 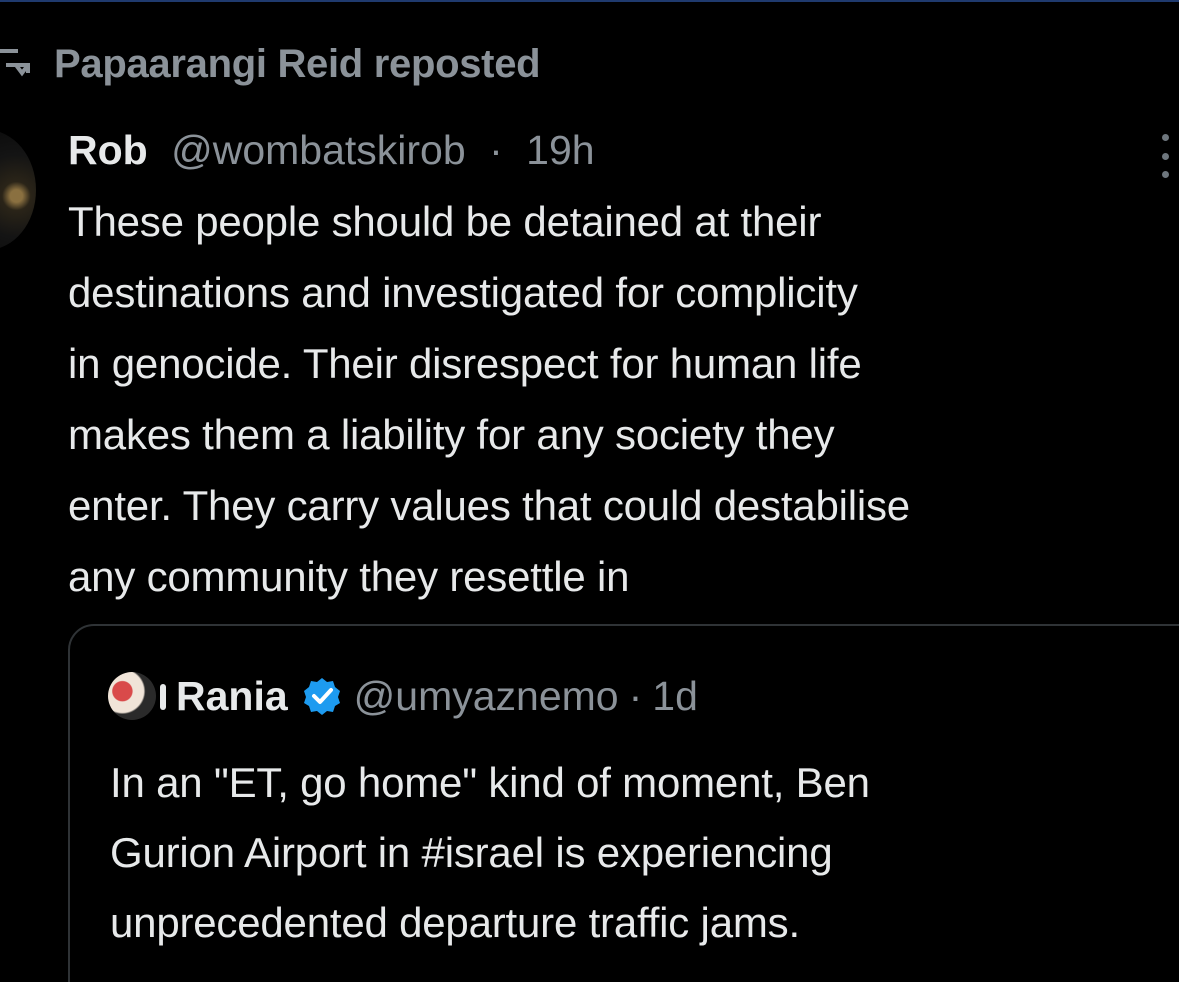 What do you see at coordinates (17, 64) in the screenshot?
I see `repost-icon` at bounding box center [17, 64].